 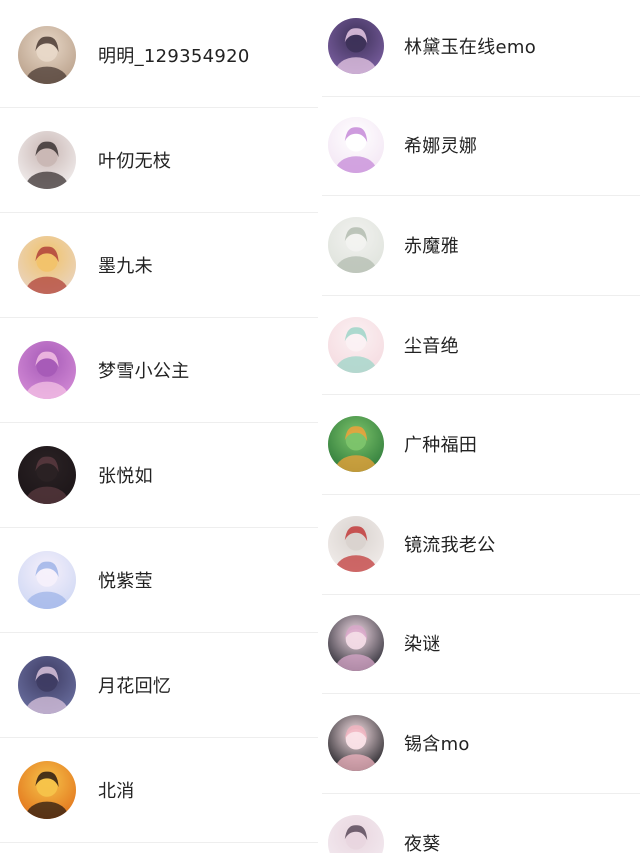 I want to click on user-name: 锡含mo, so click(x=437, y=743).